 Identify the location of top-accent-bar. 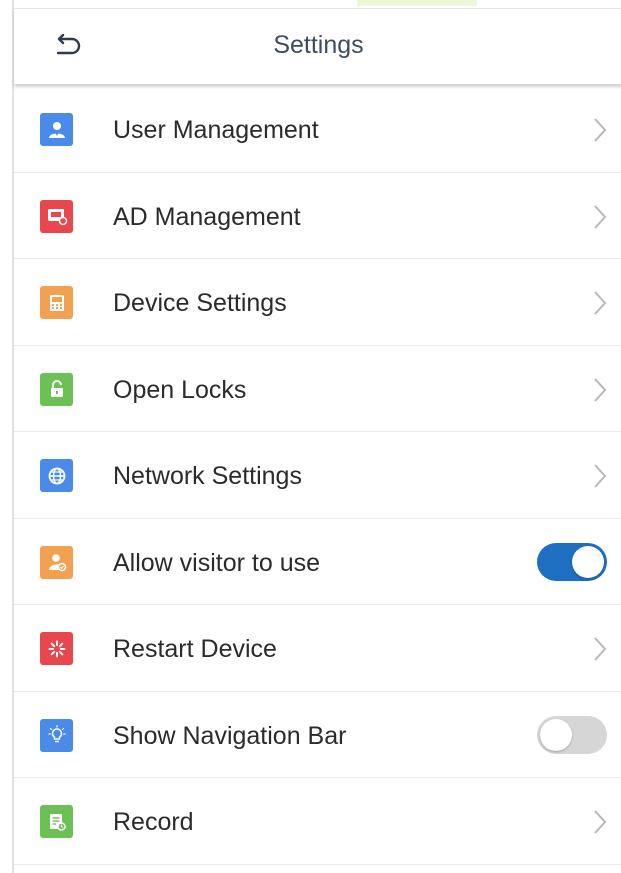
(417, 3).